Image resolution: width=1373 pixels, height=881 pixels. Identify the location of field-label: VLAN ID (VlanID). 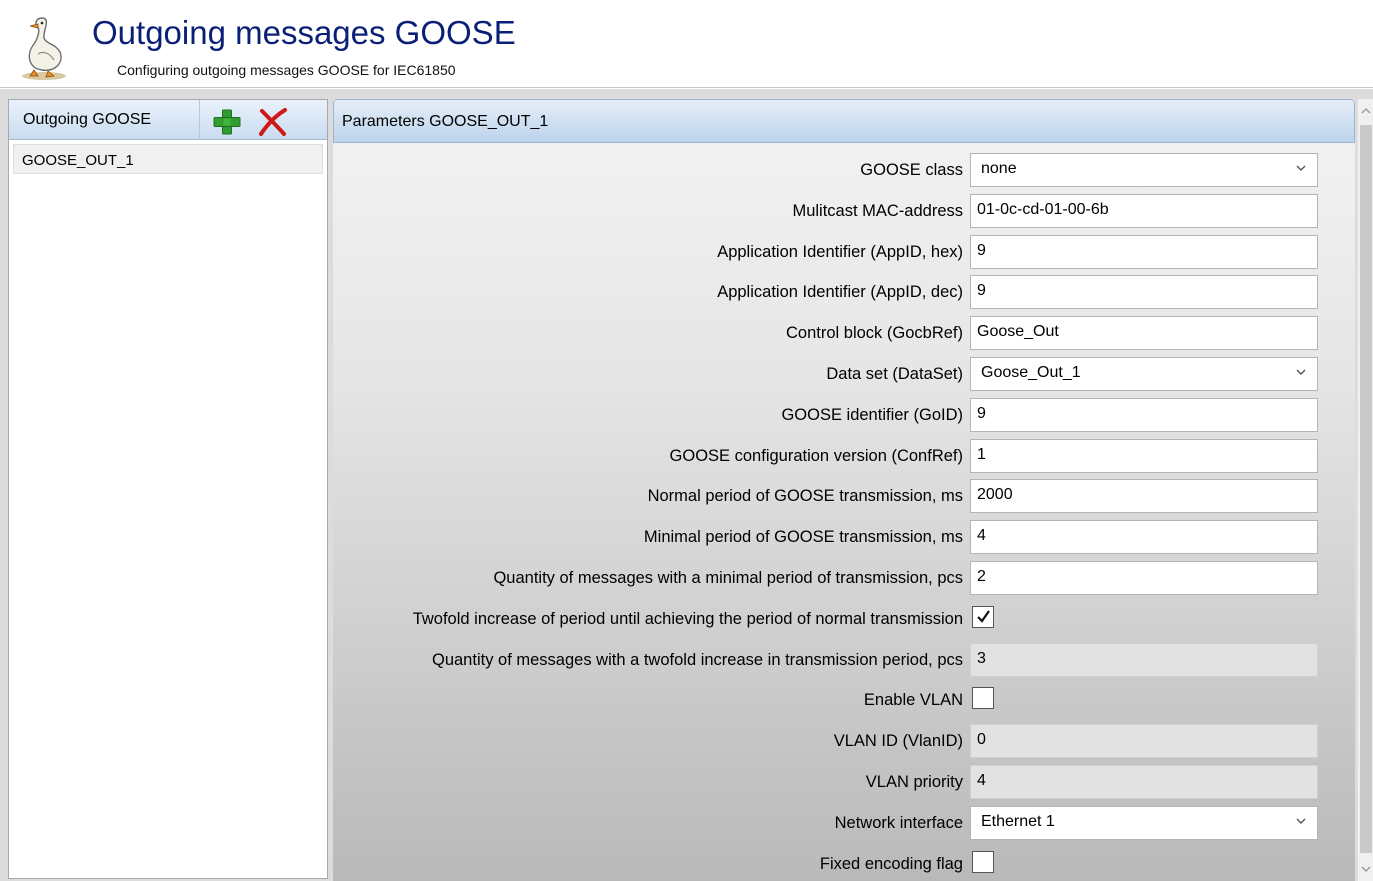
(898, 741).